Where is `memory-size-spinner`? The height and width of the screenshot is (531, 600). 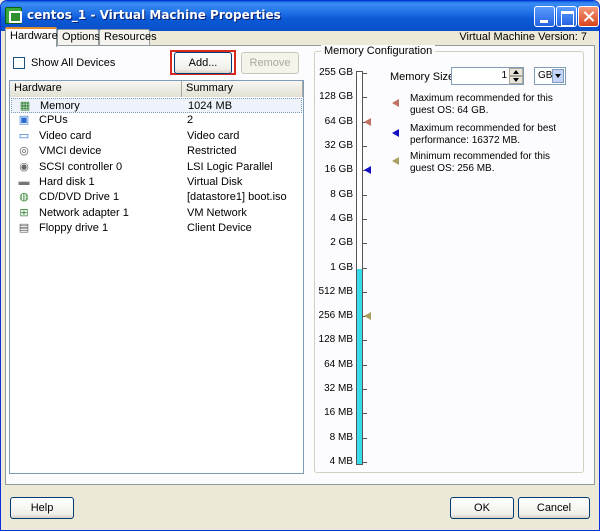
memory-size-spinner is located at coordinates (516, 76).